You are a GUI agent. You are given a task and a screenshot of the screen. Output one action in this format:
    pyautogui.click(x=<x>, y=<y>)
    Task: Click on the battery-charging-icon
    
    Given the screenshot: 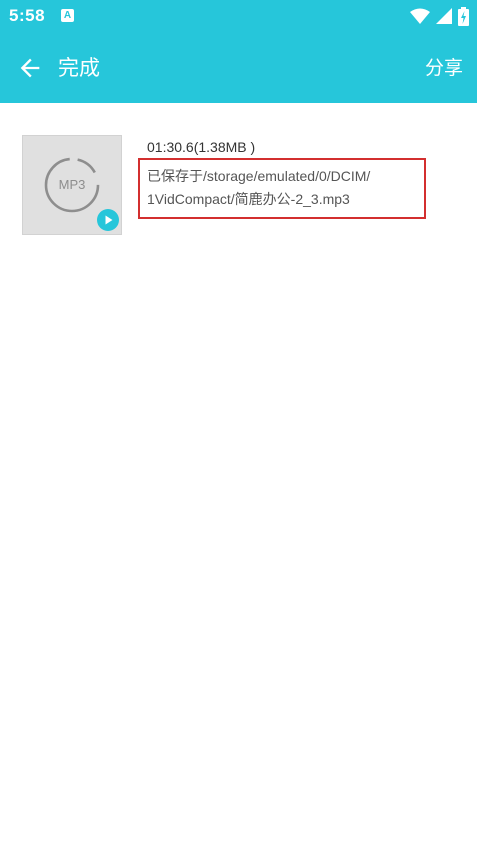 What is the action you would take?
    pyautogui.click(x=463, y=16)
    